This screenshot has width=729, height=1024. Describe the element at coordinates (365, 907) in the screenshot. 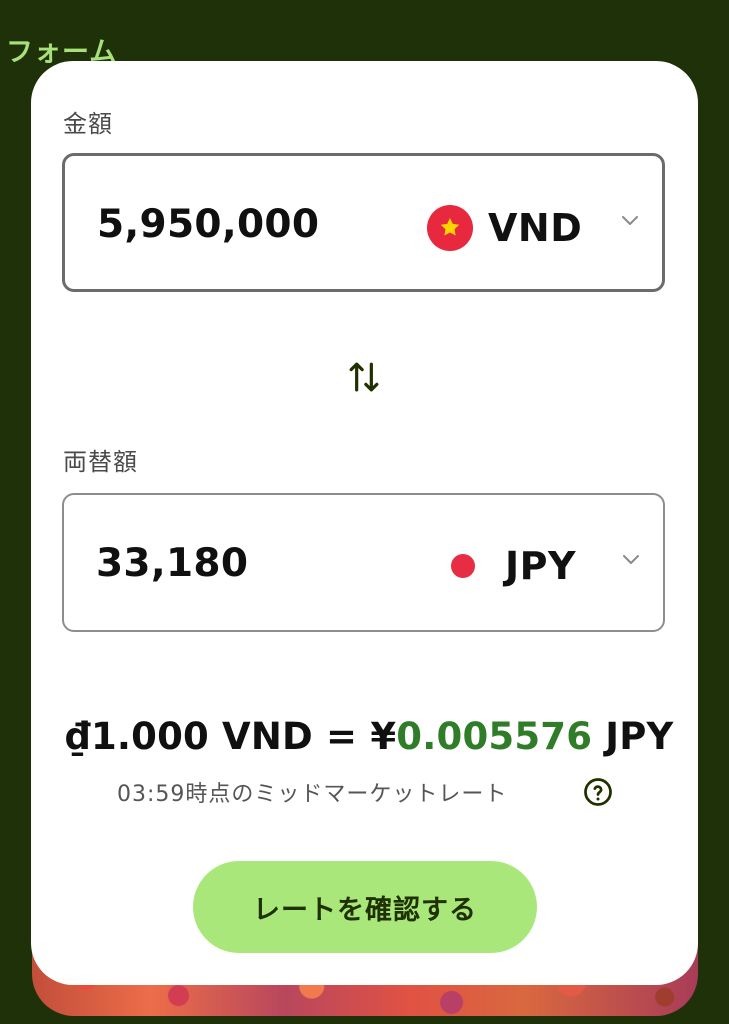

I see `confirm-rate-button: レートを確認する` at that location.